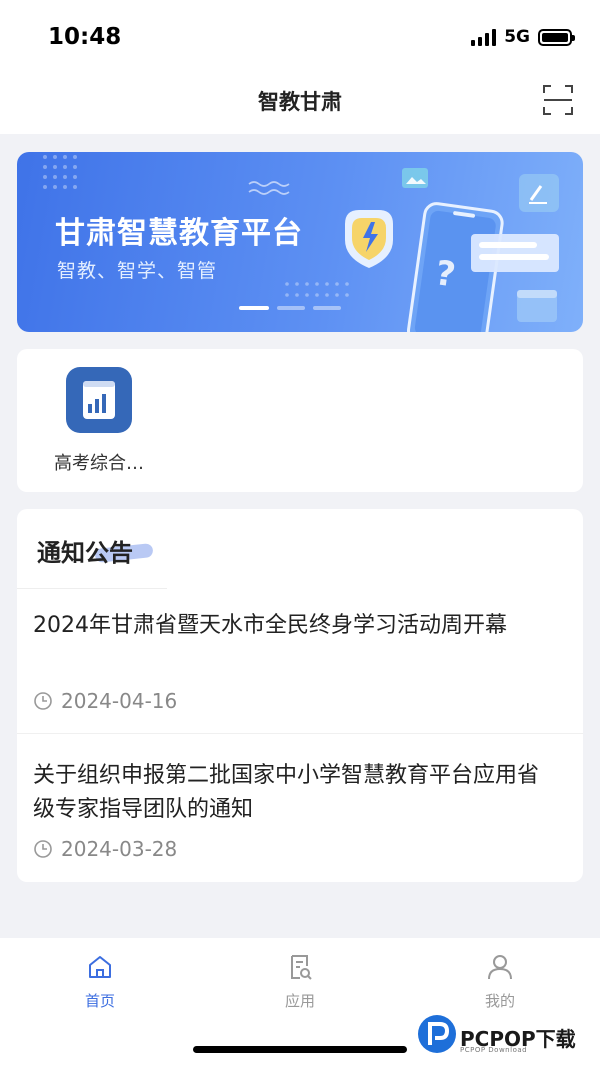 The height and width of the screenshot is (1067, 600). Describe the element at coordinates (494, 1050) in the screenshot. I see `watermark-sub: PCPOP Download` at that location.